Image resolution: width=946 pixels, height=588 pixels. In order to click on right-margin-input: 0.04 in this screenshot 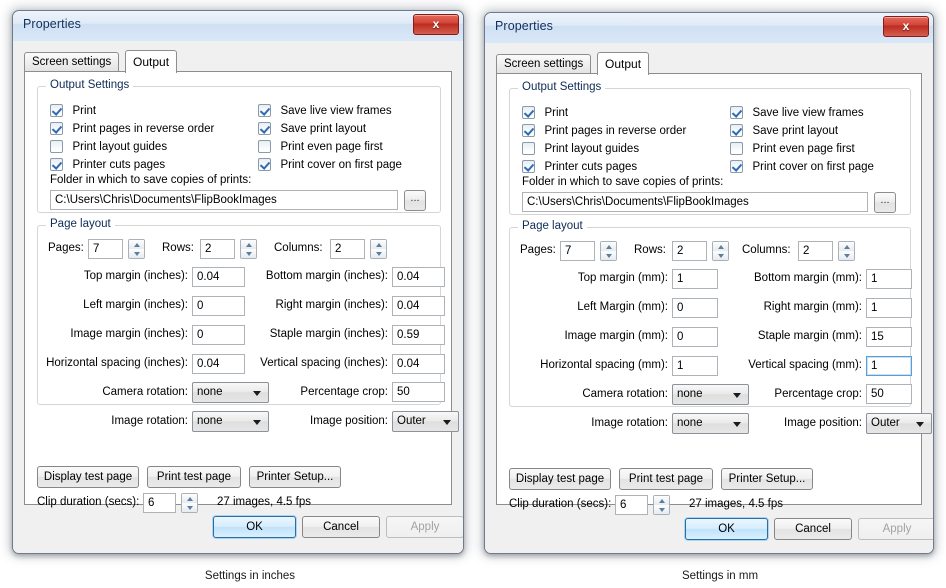, I will do `click(418, 306)`.